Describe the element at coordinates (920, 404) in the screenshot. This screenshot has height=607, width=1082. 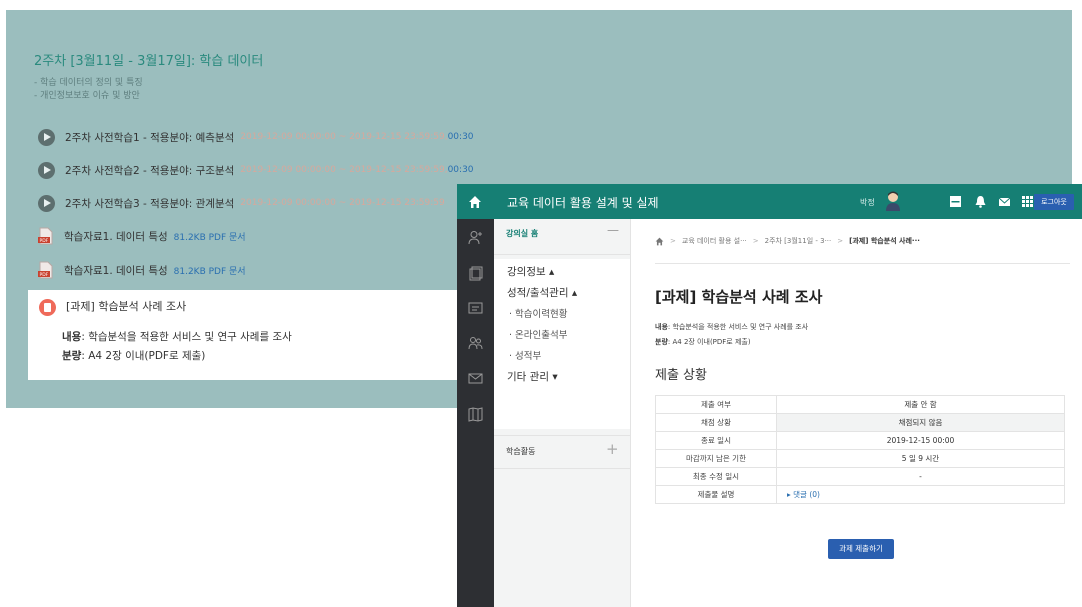
I see `row-value: 제출 안 함` at that location.